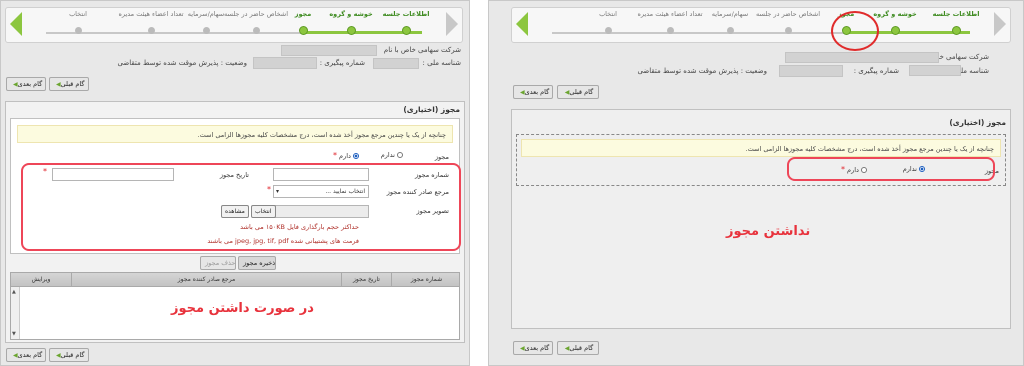  Describe the element at coordinates (15, 313) in the screenshot. I see `table-scrollbar: ▲ ▼` at that location.